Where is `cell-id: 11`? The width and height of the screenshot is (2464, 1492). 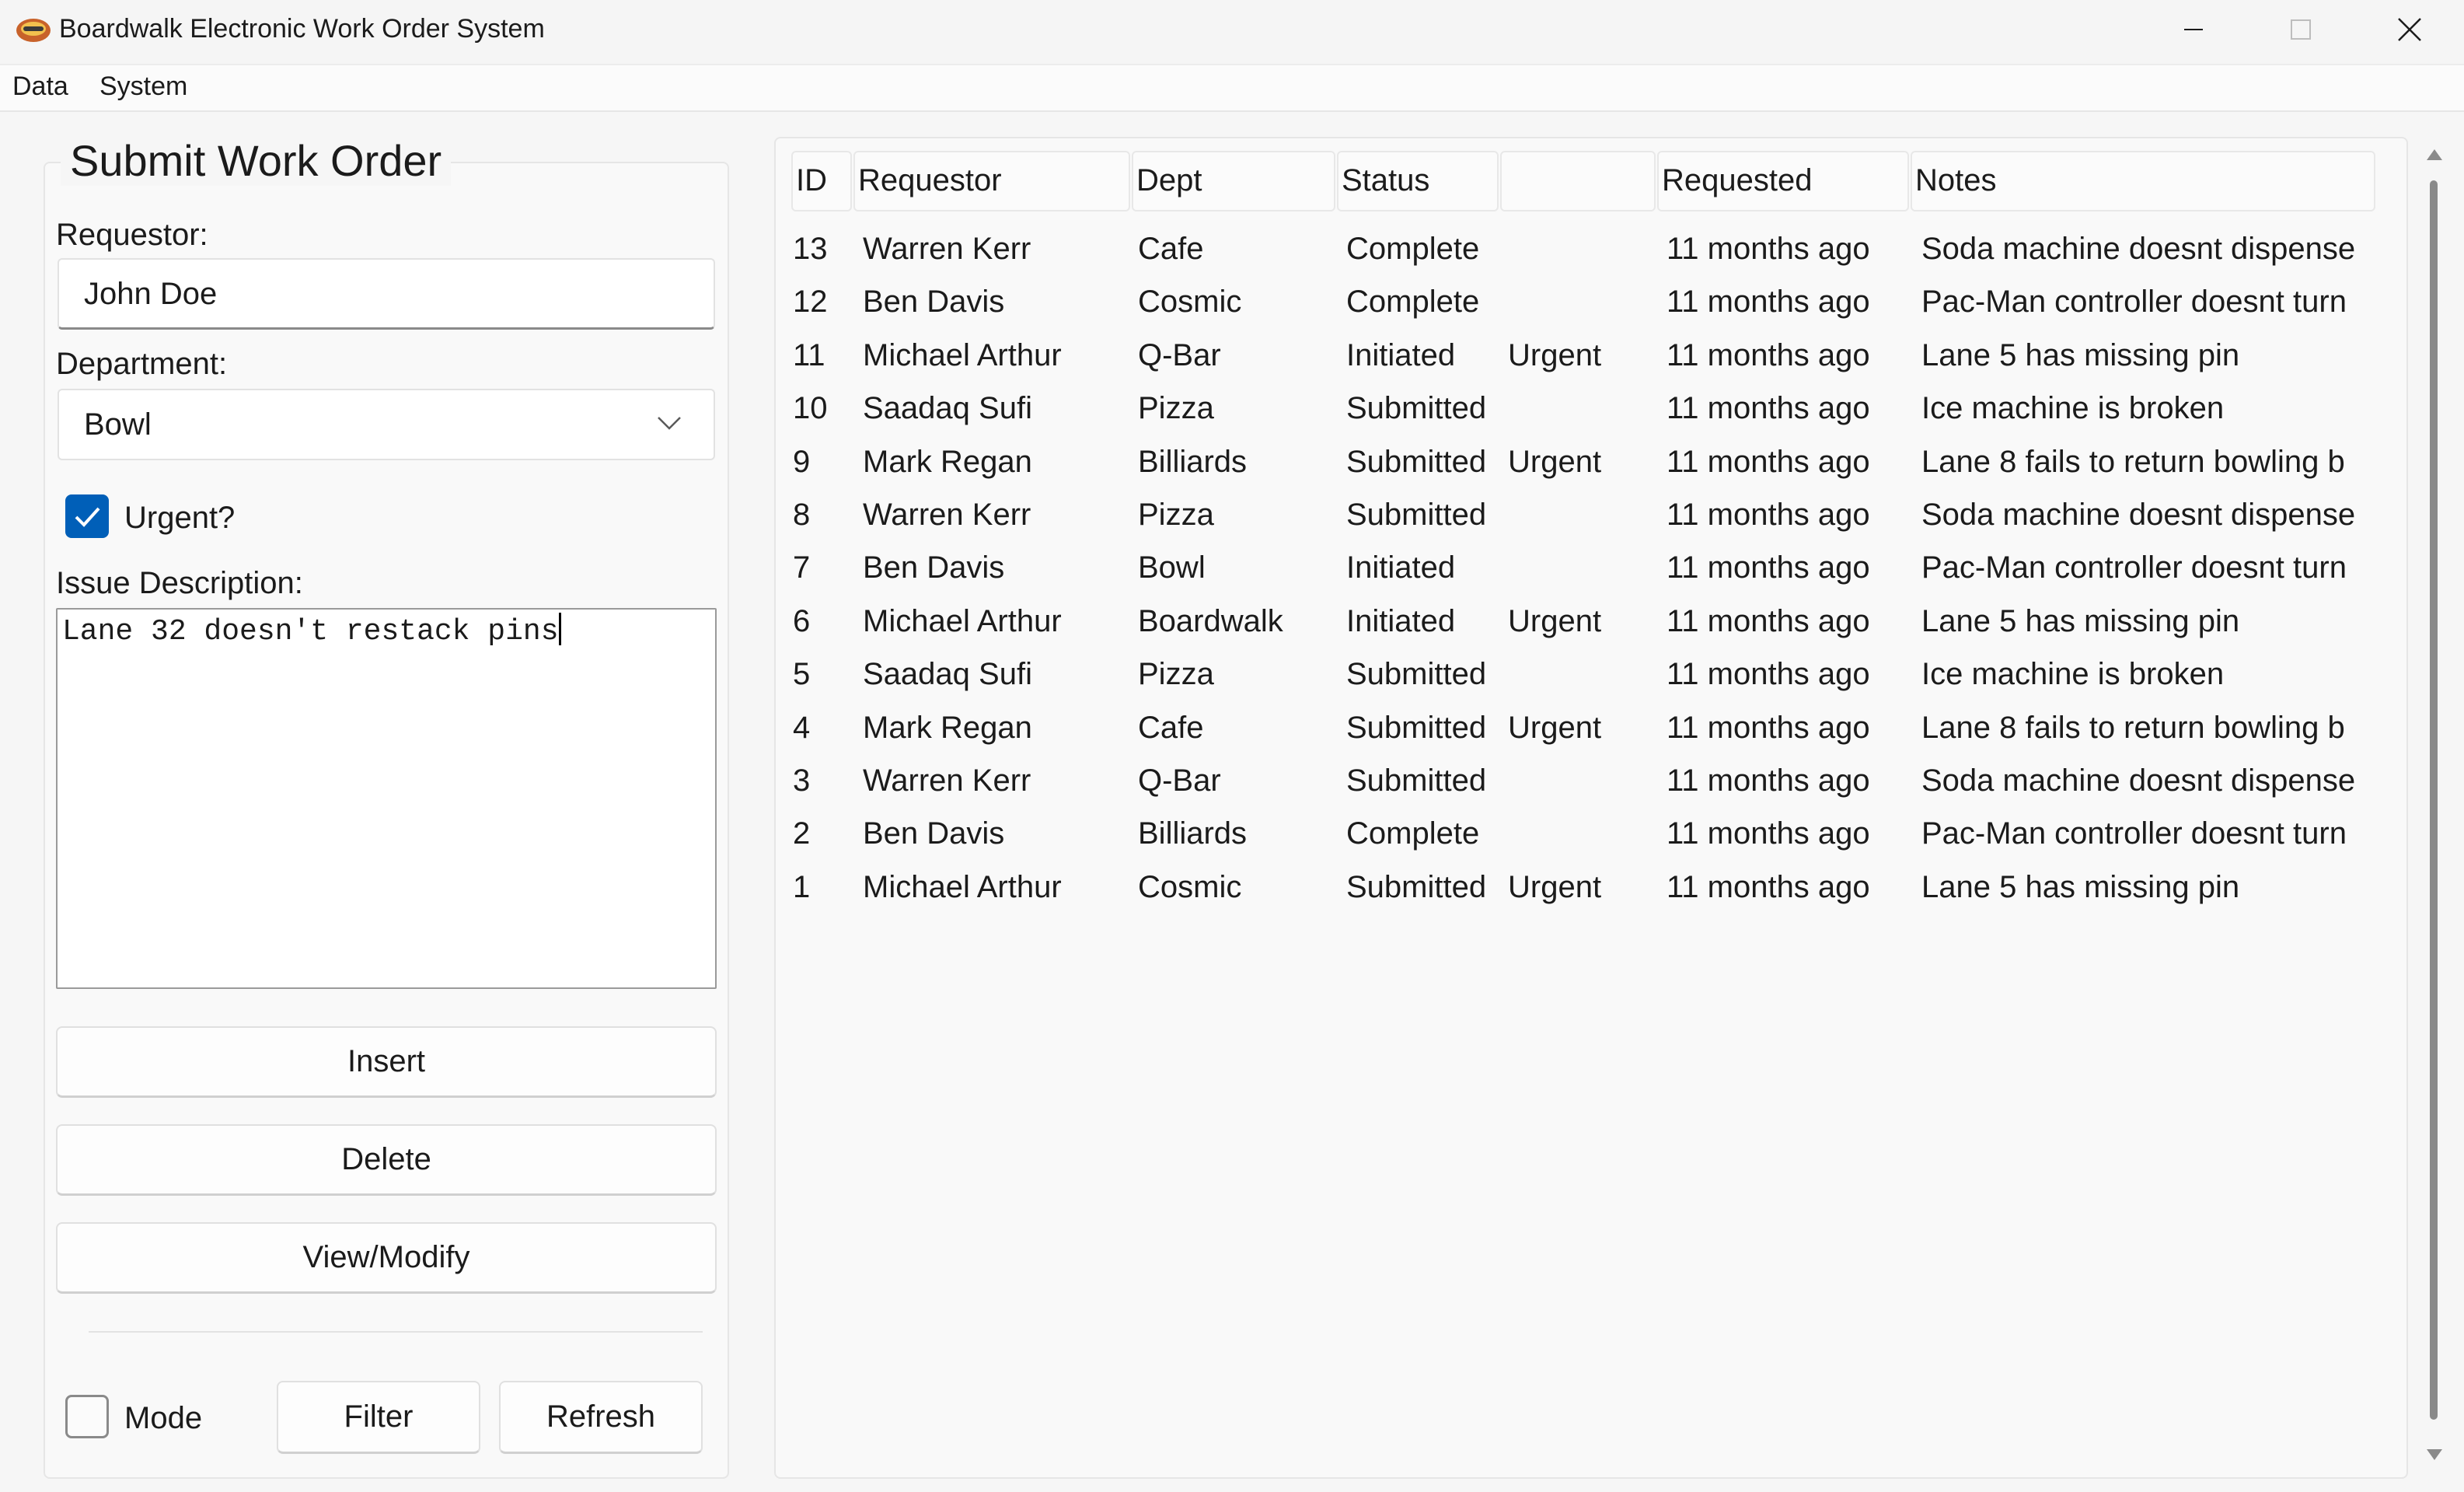 cell-id: 11 is located at coordinates (809, 354).